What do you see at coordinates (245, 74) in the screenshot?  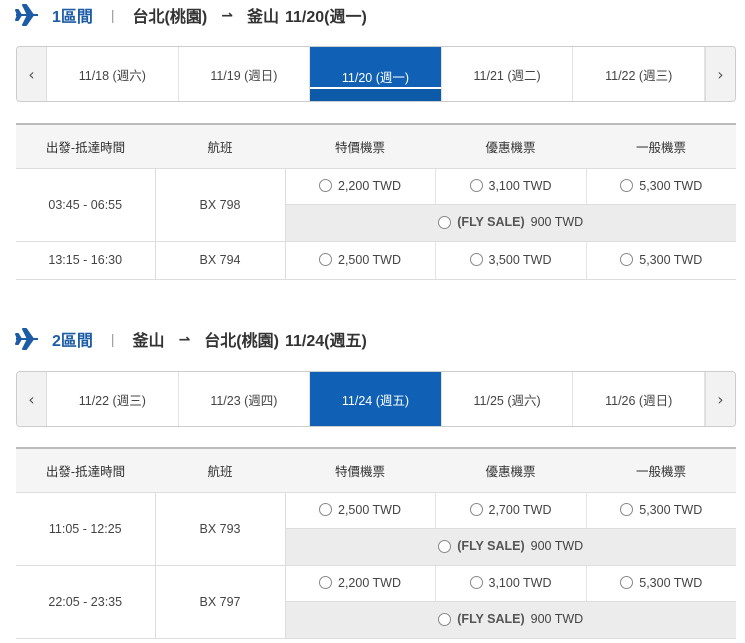 I see `date-tab: 11/19 (週日)` at bounding box center [245, 74].